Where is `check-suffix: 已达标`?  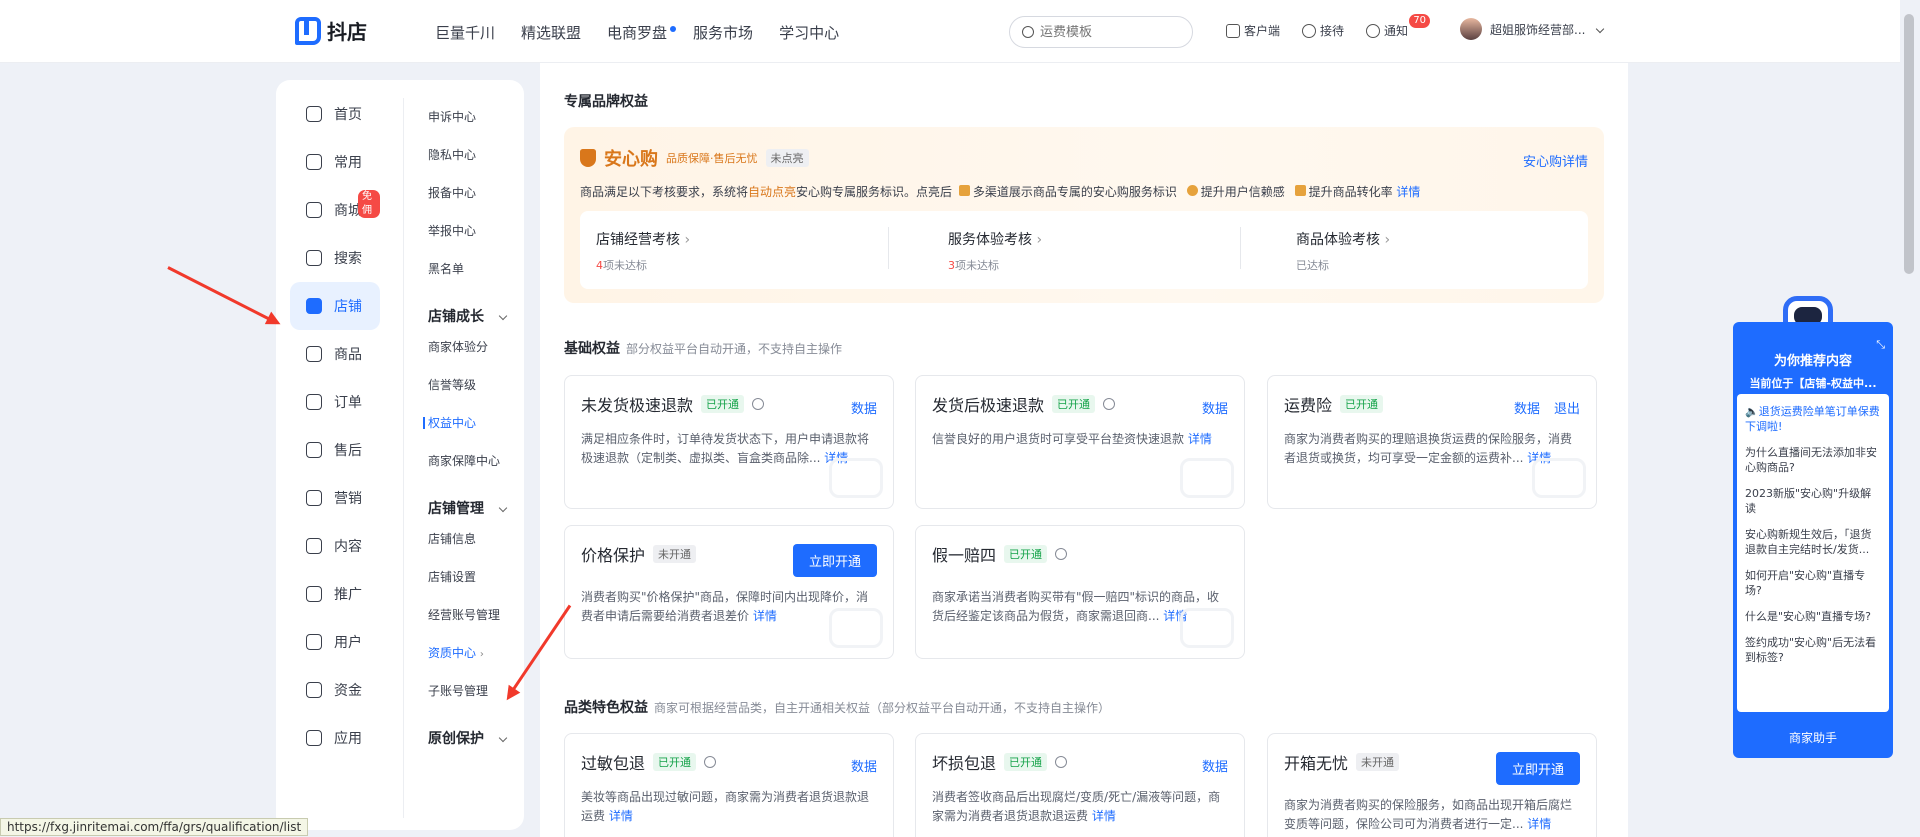 check-suffix: 已达标 is located at coordinates (1312, 265).